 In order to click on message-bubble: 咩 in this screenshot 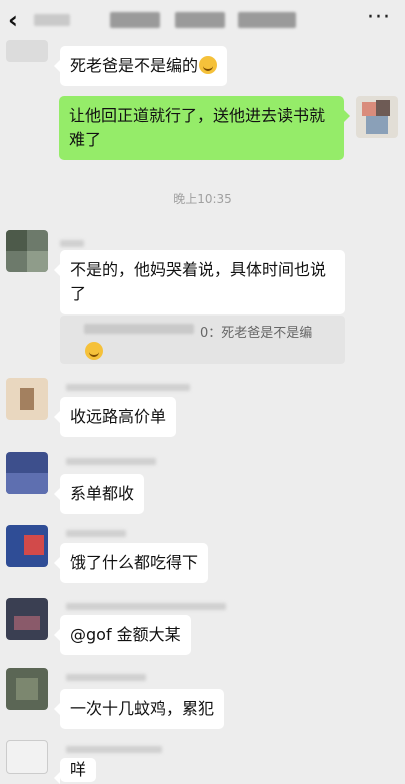, I will do `click(75, 771)`.